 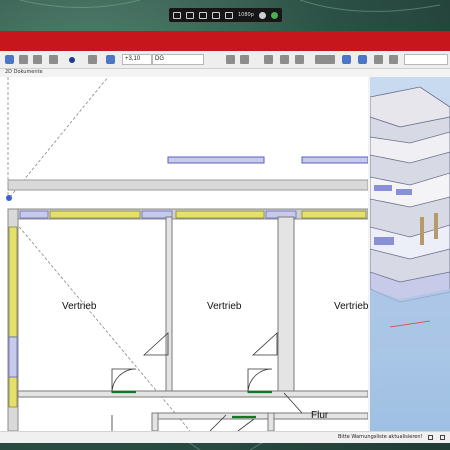 What do you see at coordinates (410, 254) in the screenshot?
I see `3d-viewport` at bounding box center [410, 254].